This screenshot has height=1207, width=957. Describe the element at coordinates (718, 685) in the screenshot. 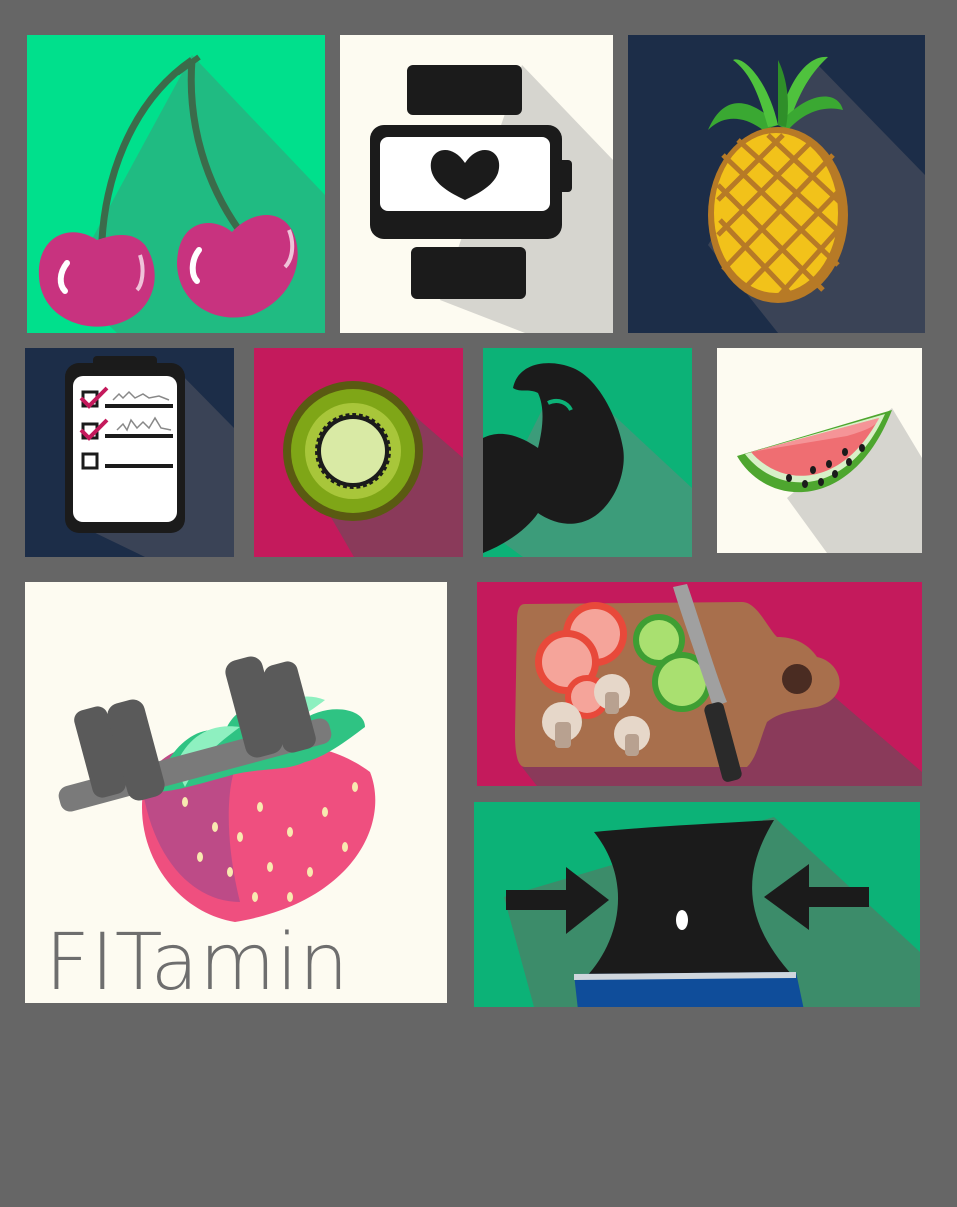

I see `cutting-board-vegetables-icon` at that location.